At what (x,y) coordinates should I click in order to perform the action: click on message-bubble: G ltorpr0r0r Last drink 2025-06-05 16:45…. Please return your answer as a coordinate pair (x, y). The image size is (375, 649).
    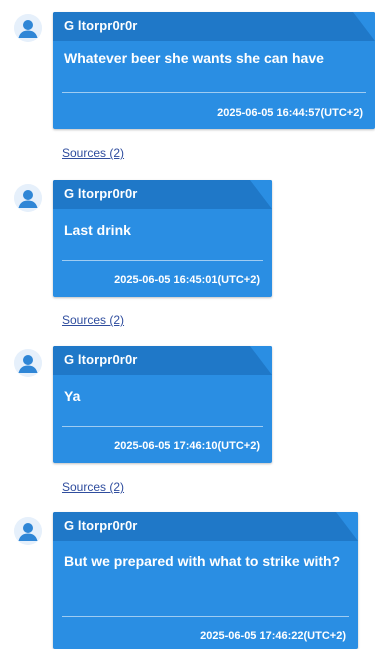
    Looking at the image, I should click on (162, 238).